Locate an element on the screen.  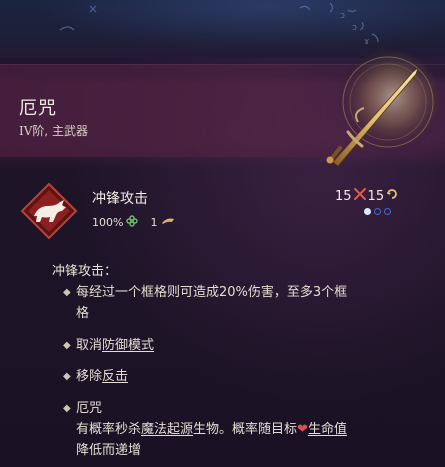
description-bullet: ◆ 厄咒 有概率秒杀魔法起源生物。概率随目标❤生命值 降低而递增 is located at coordinates (239, 429).